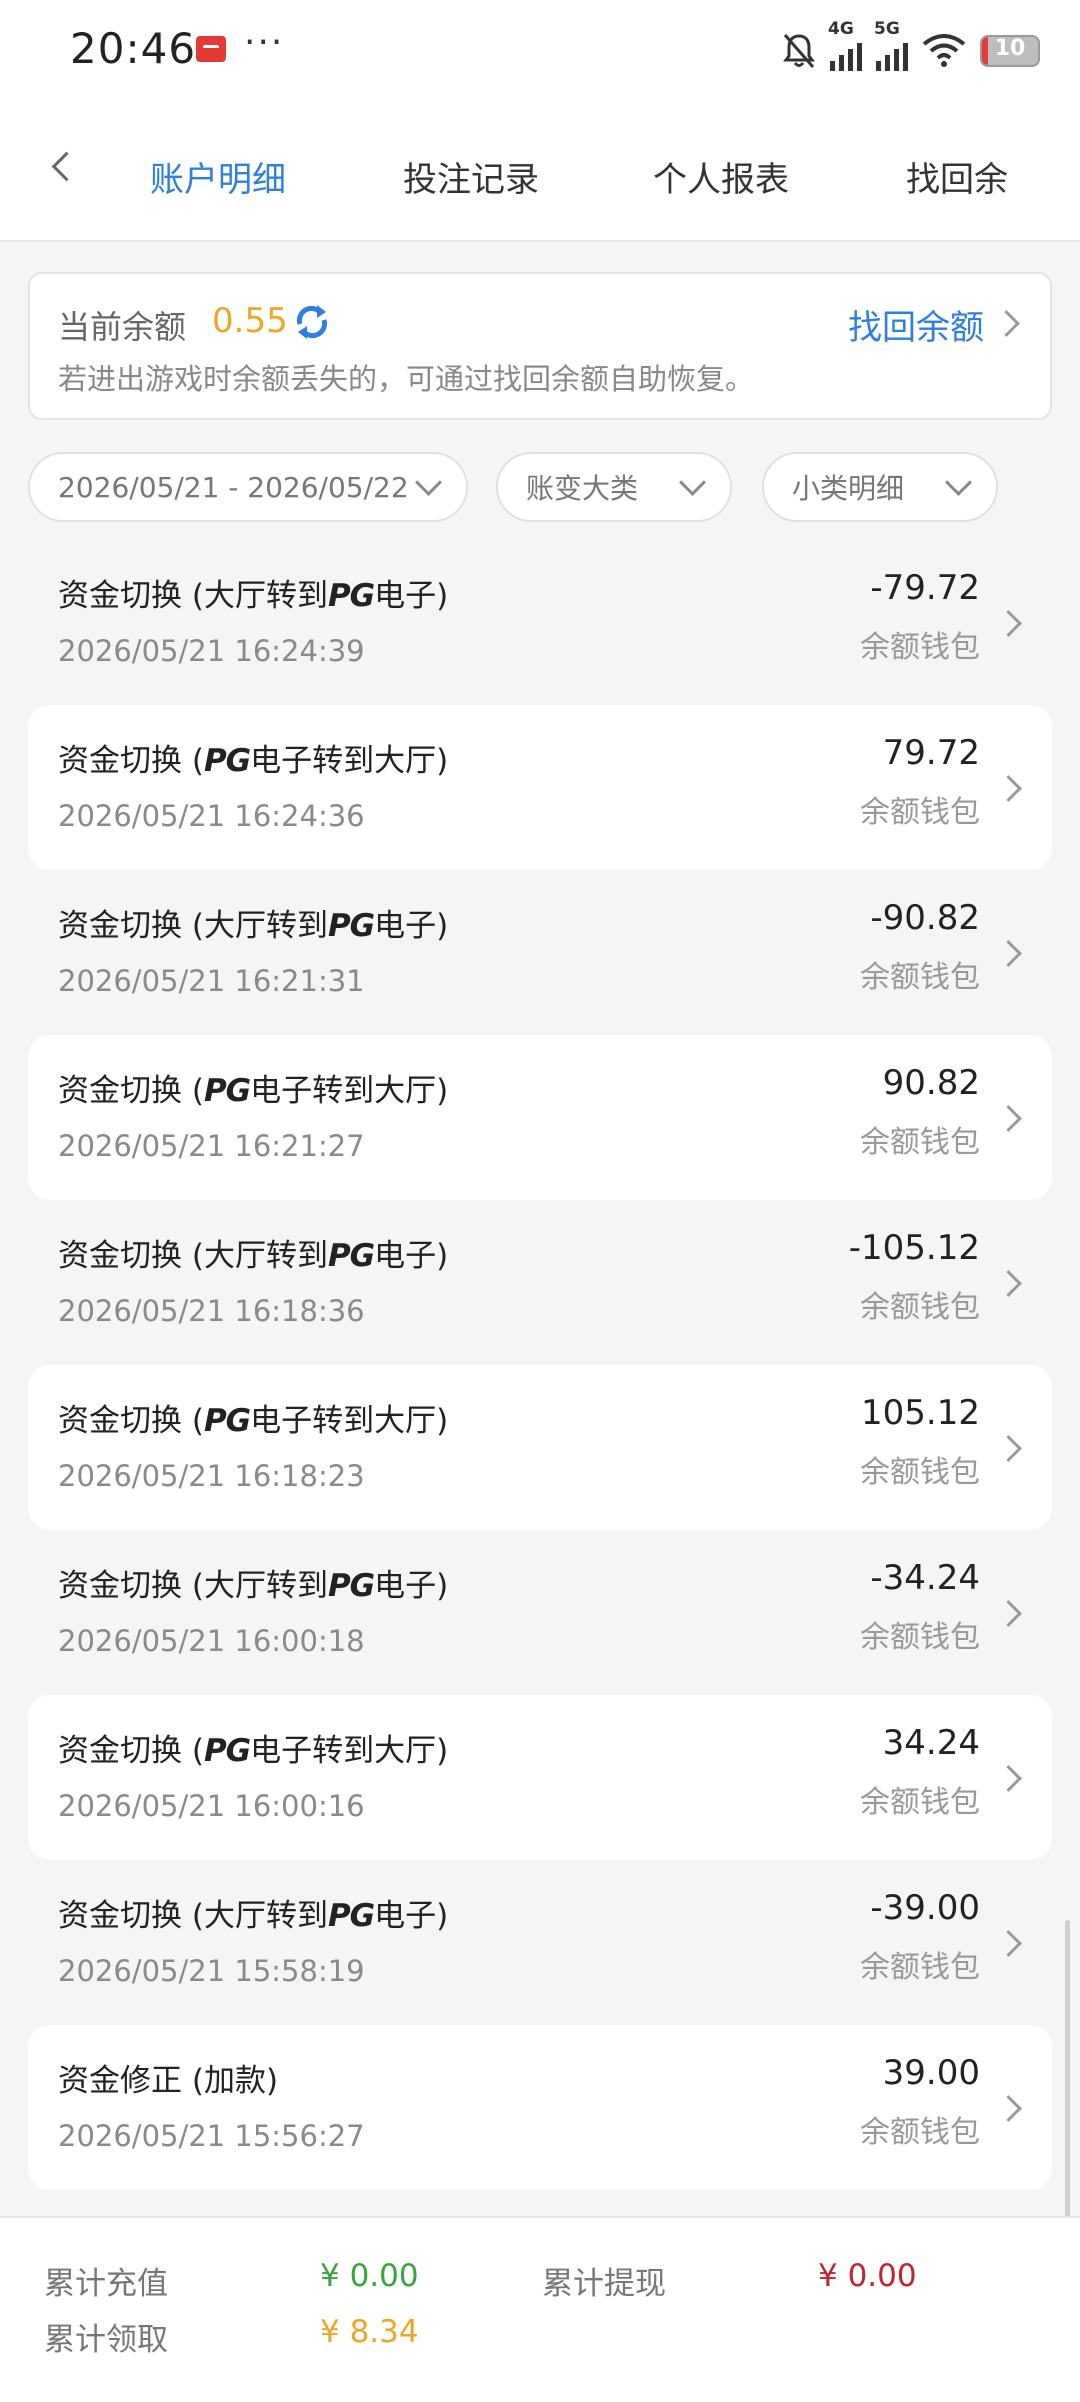 This screenshot has width=1080, height=2402. Describe the element at coordinates (540, 50) in the screenshot. I see `status-bar: 20:46 ··· 4G 5G 10` at that location.